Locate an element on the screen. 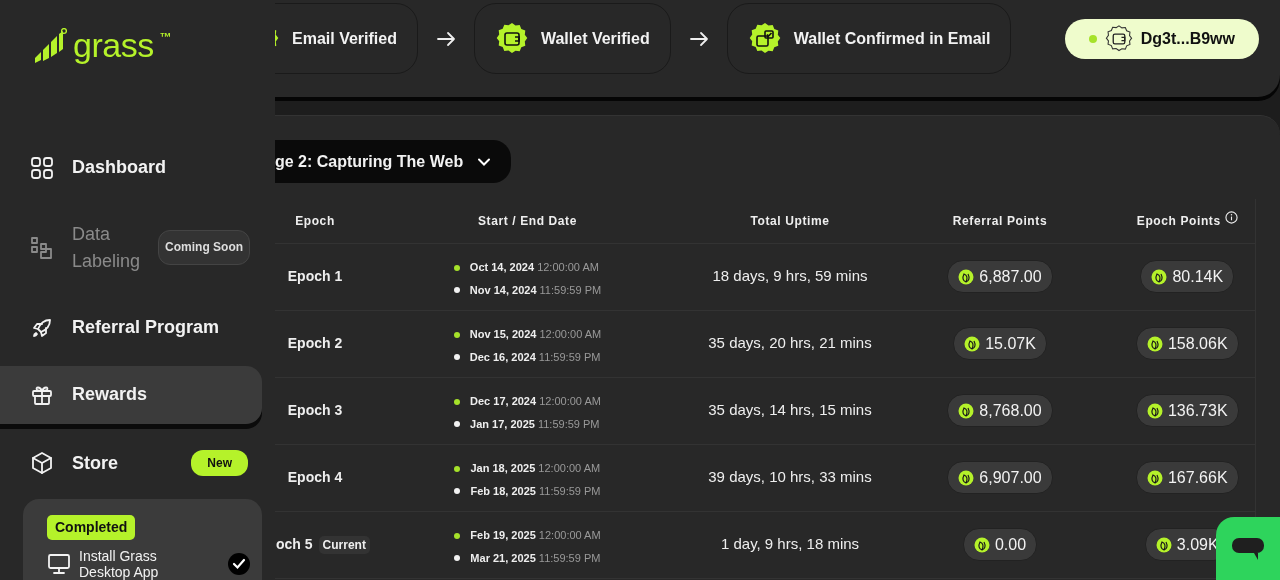  date-time: Mar 21, 2025 11:59:59 PM is located at coordinates (535, 558).